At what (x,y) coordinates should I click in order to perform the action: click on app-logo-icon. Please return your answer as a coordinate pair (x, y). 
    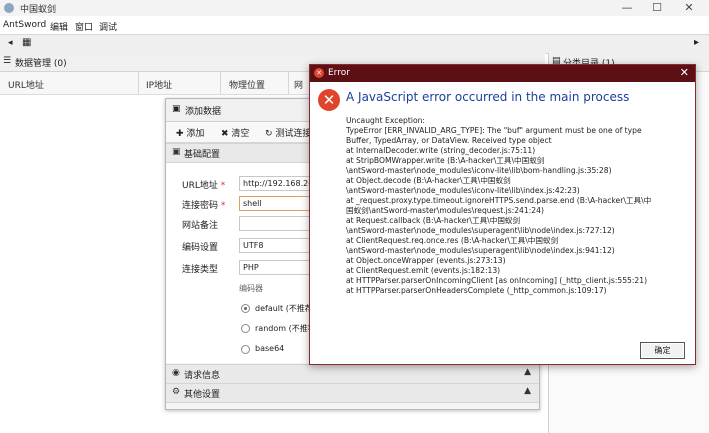
    Looking at the image, I should click on (9, 8).